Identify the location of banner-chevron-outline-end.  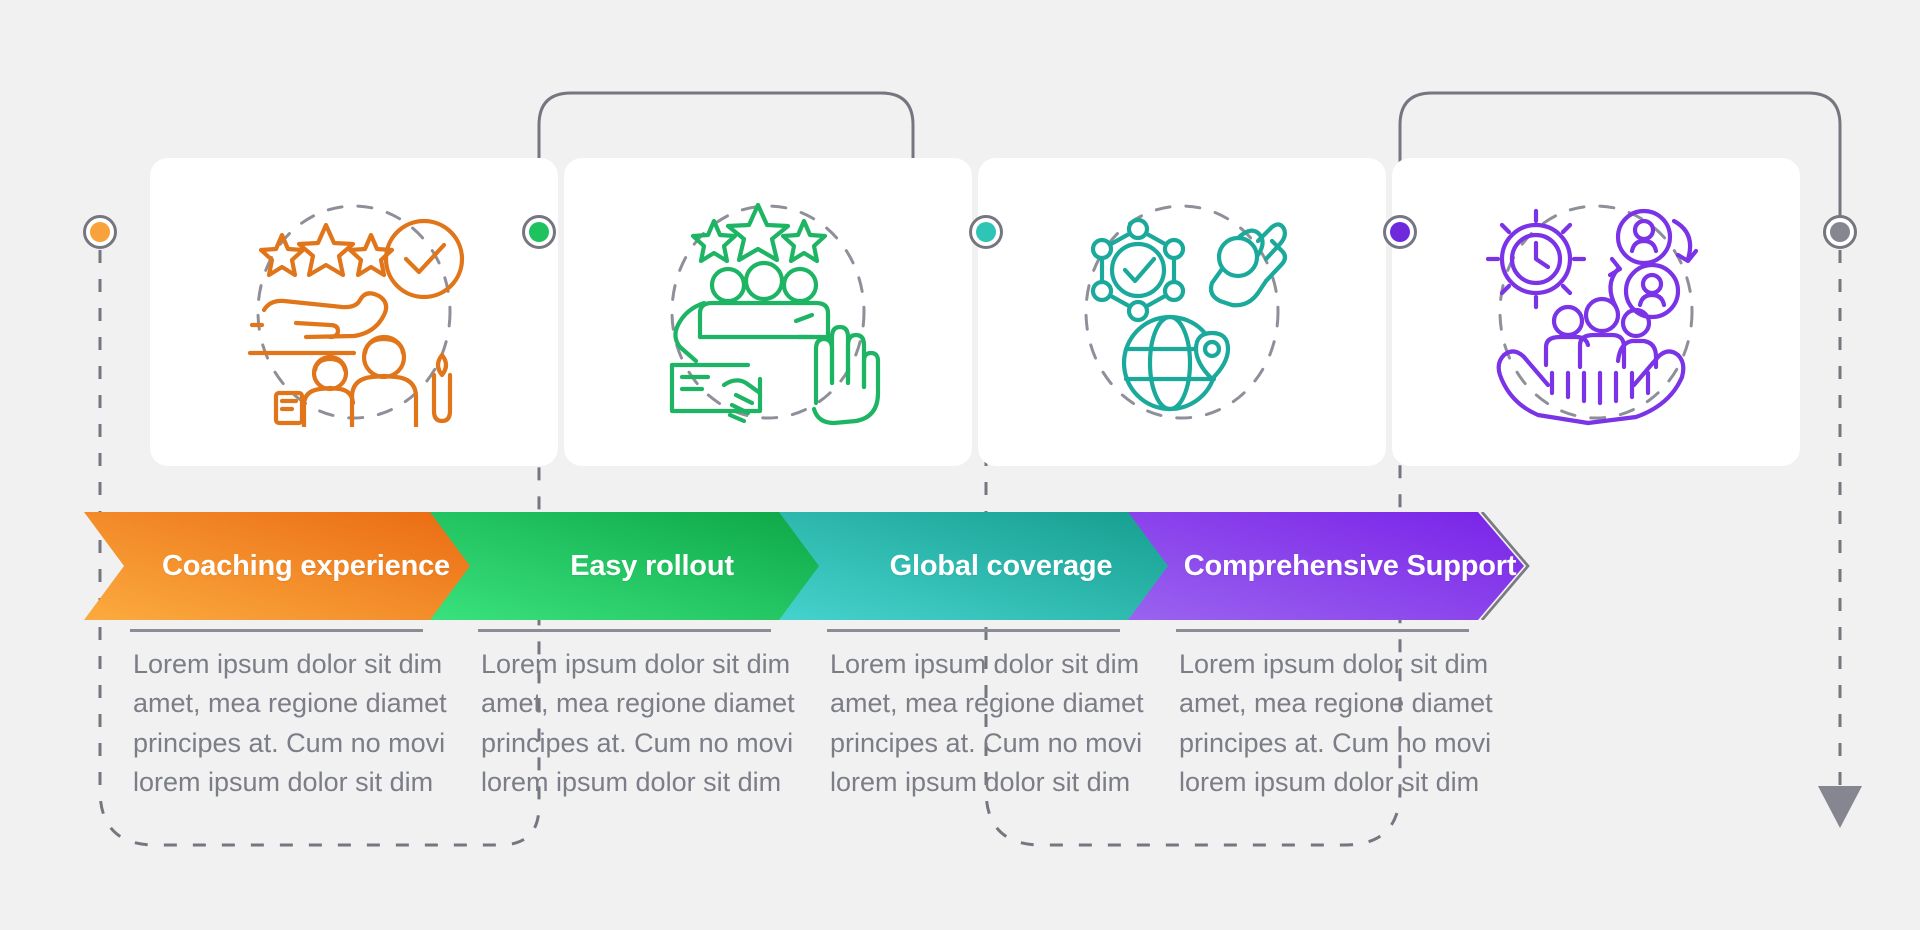
(1505, 566).